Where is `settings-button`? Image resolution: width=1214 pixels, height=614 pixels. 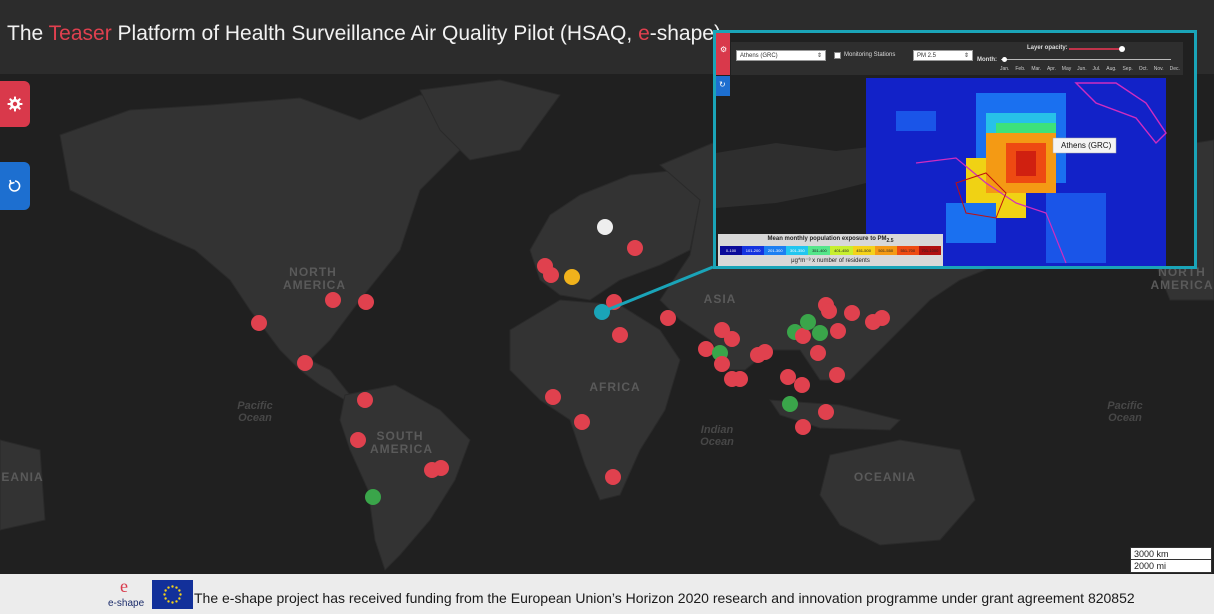 settings-button is located at coordinates (15, 104).